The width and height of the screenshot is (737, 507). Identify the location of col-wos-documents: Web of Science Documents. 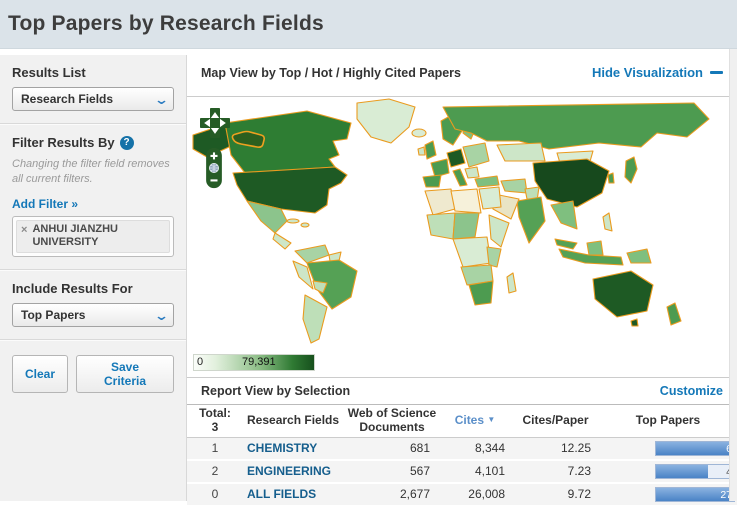
(392, 420).